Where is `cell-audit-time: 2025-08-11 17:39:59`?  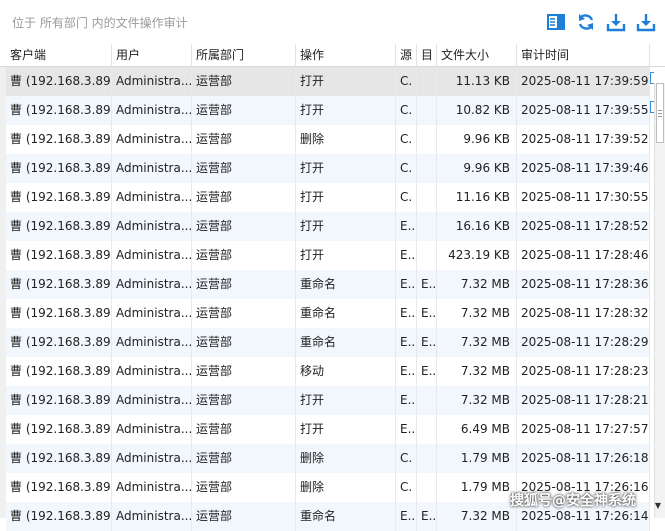
cell-audit-time: 2025-08-11 17:39:59 is located at coordinates (583, 81).